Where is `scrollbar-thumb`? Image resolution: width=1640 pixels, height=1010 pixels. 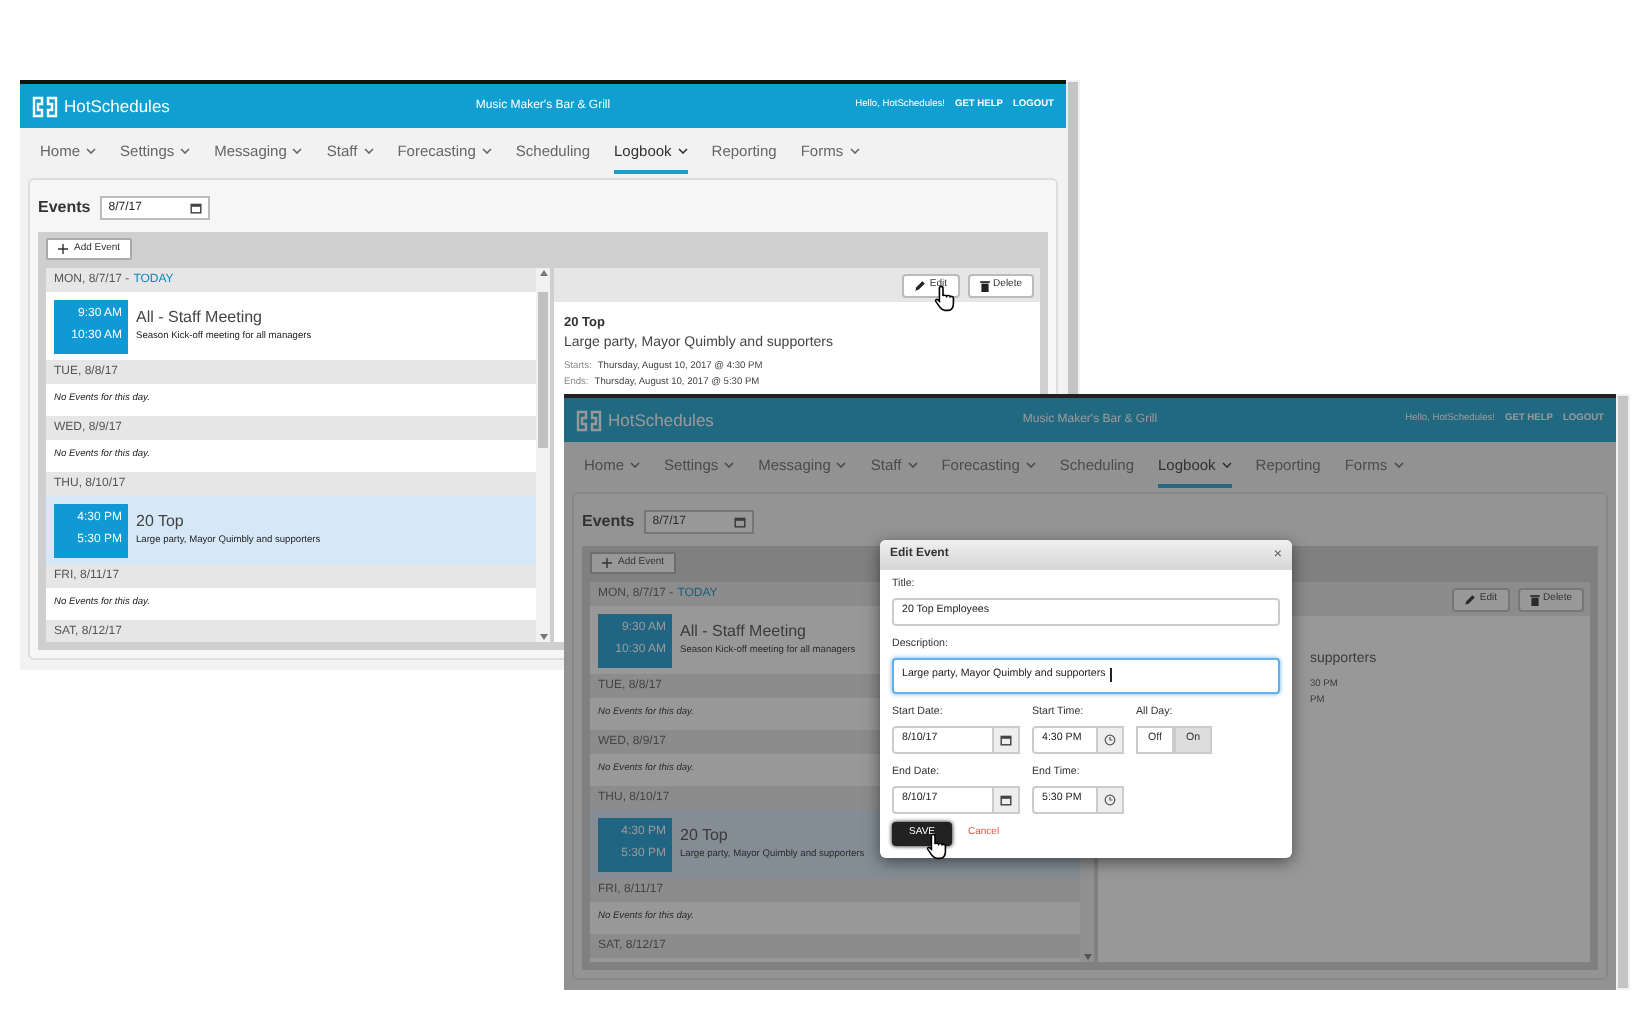
scrollbar-thumb is located at coordinates (543, 370).